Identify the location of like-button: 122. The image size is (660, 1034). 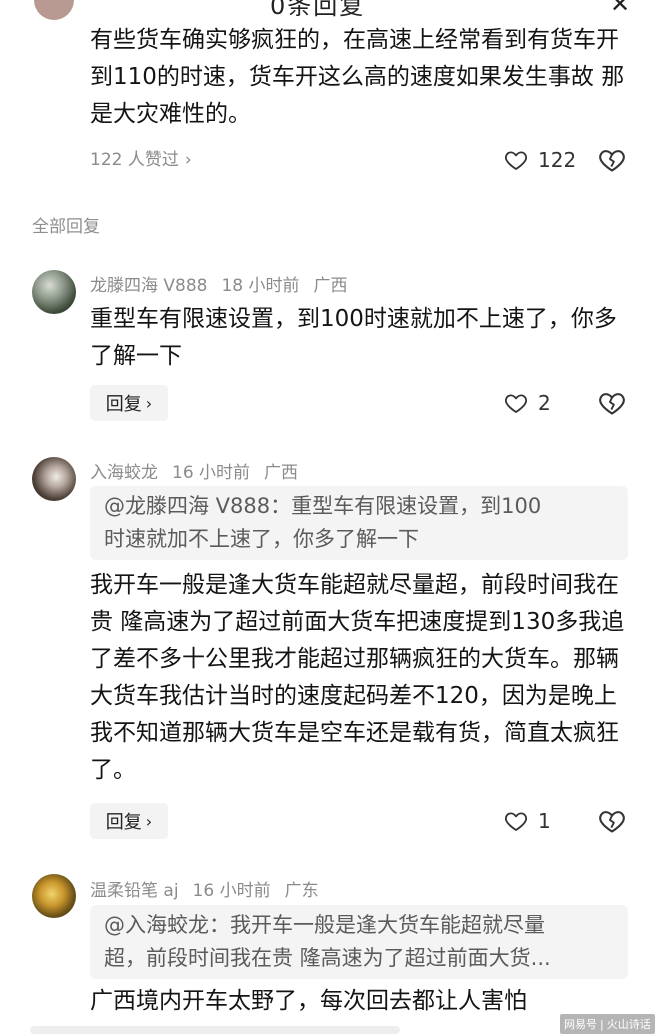
(540, 160).